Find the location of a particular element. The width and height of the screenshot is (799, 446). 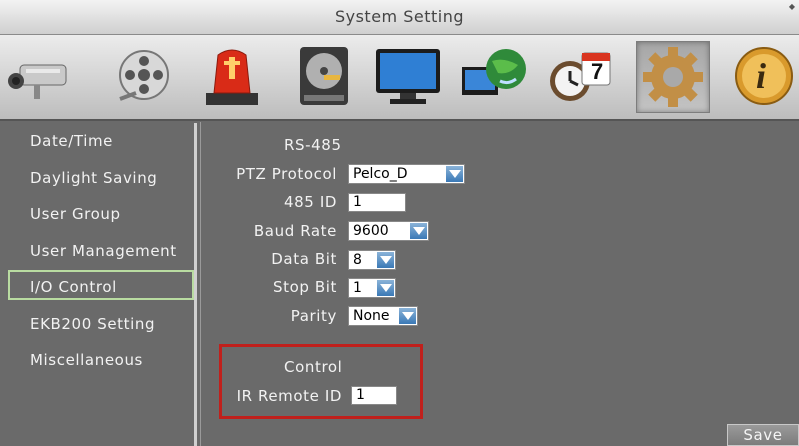

system-gear-icon is located at coordinates (673, 77).